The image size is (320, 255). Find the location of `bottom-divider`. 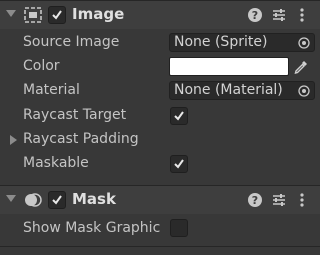

bottom-divider is located at coordinates (160, 246).